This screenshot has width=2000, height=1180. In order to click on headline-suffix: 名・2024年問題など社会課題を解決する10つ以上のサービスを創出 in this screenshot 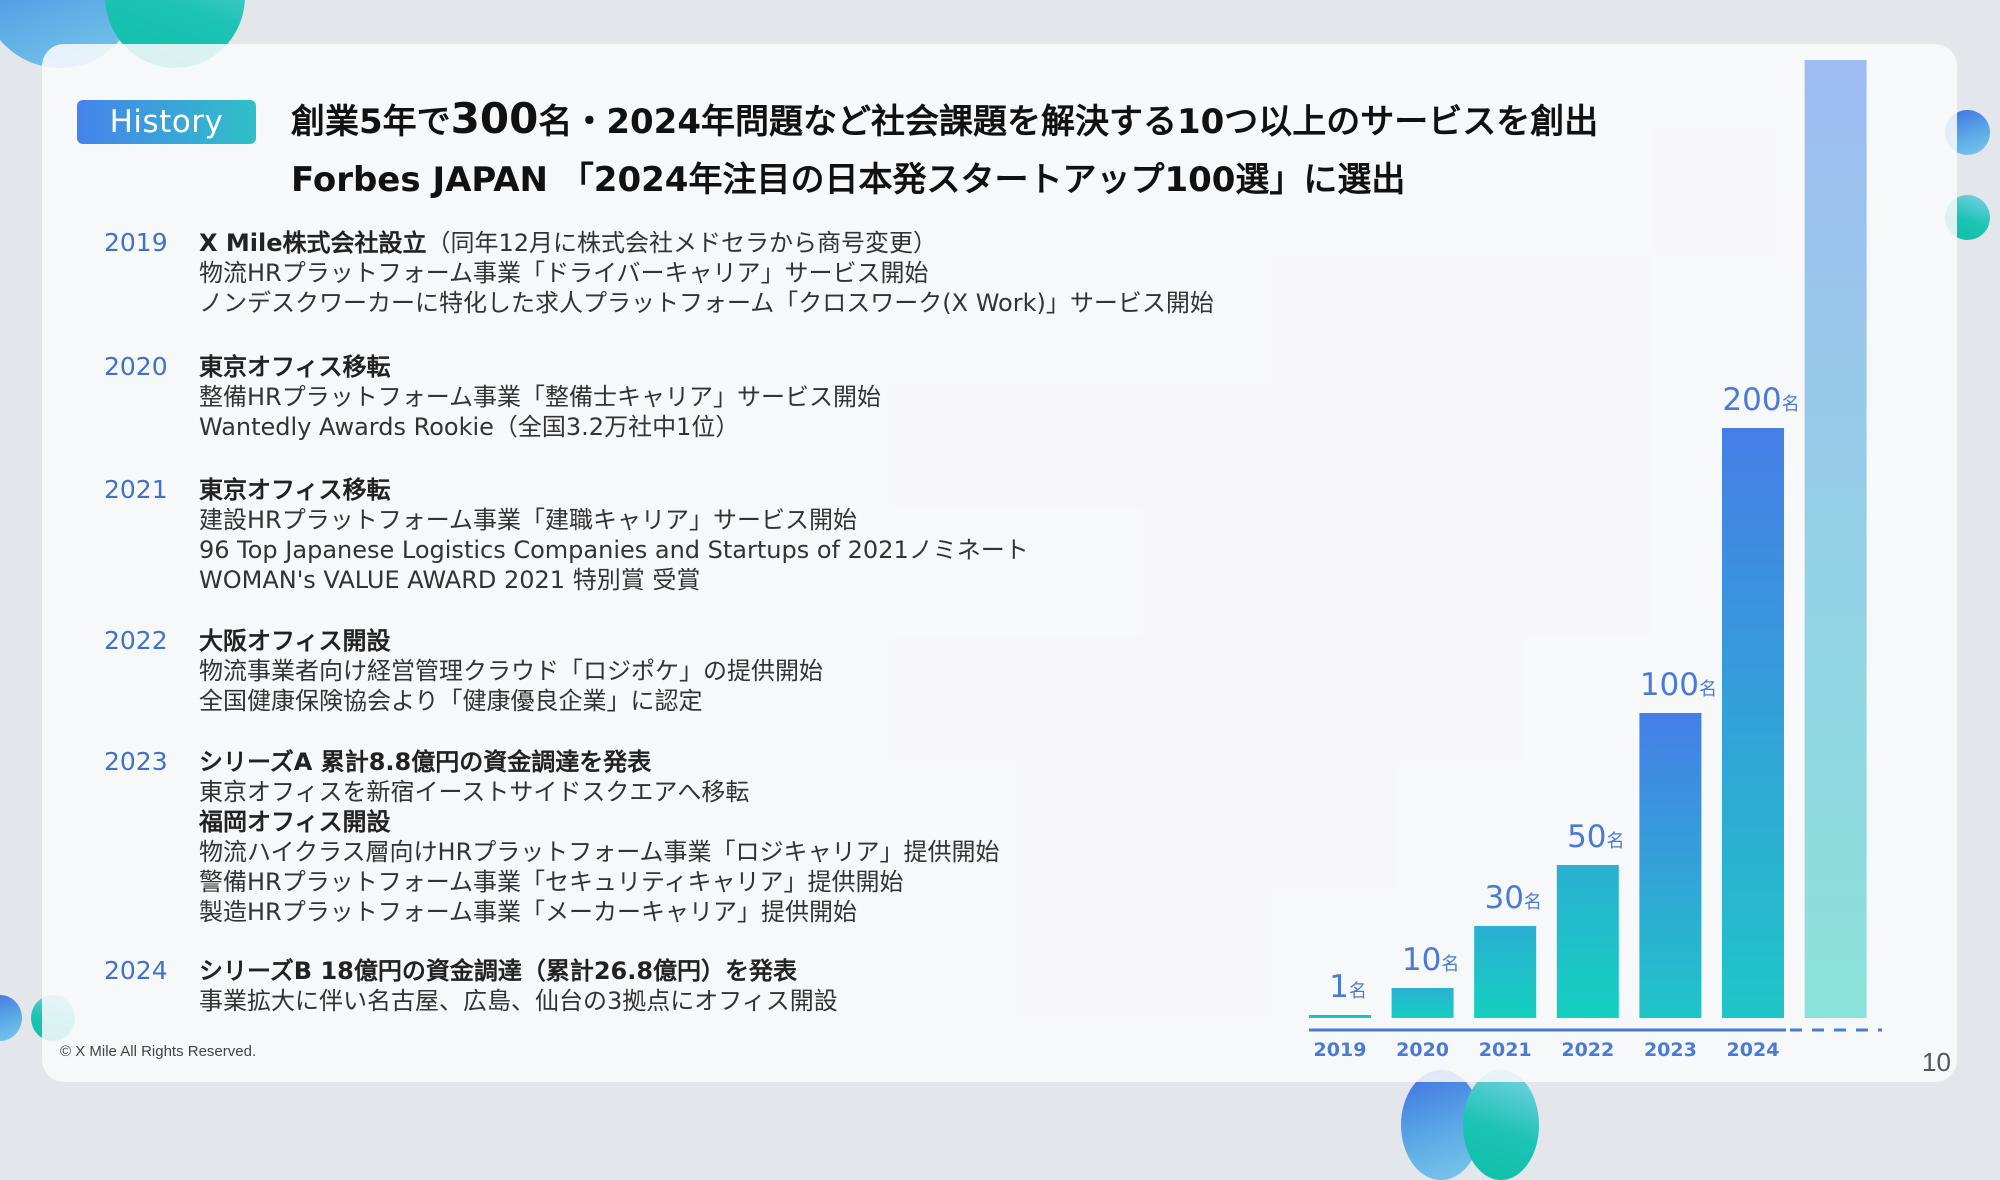, I will do `click(1068, 122)`.